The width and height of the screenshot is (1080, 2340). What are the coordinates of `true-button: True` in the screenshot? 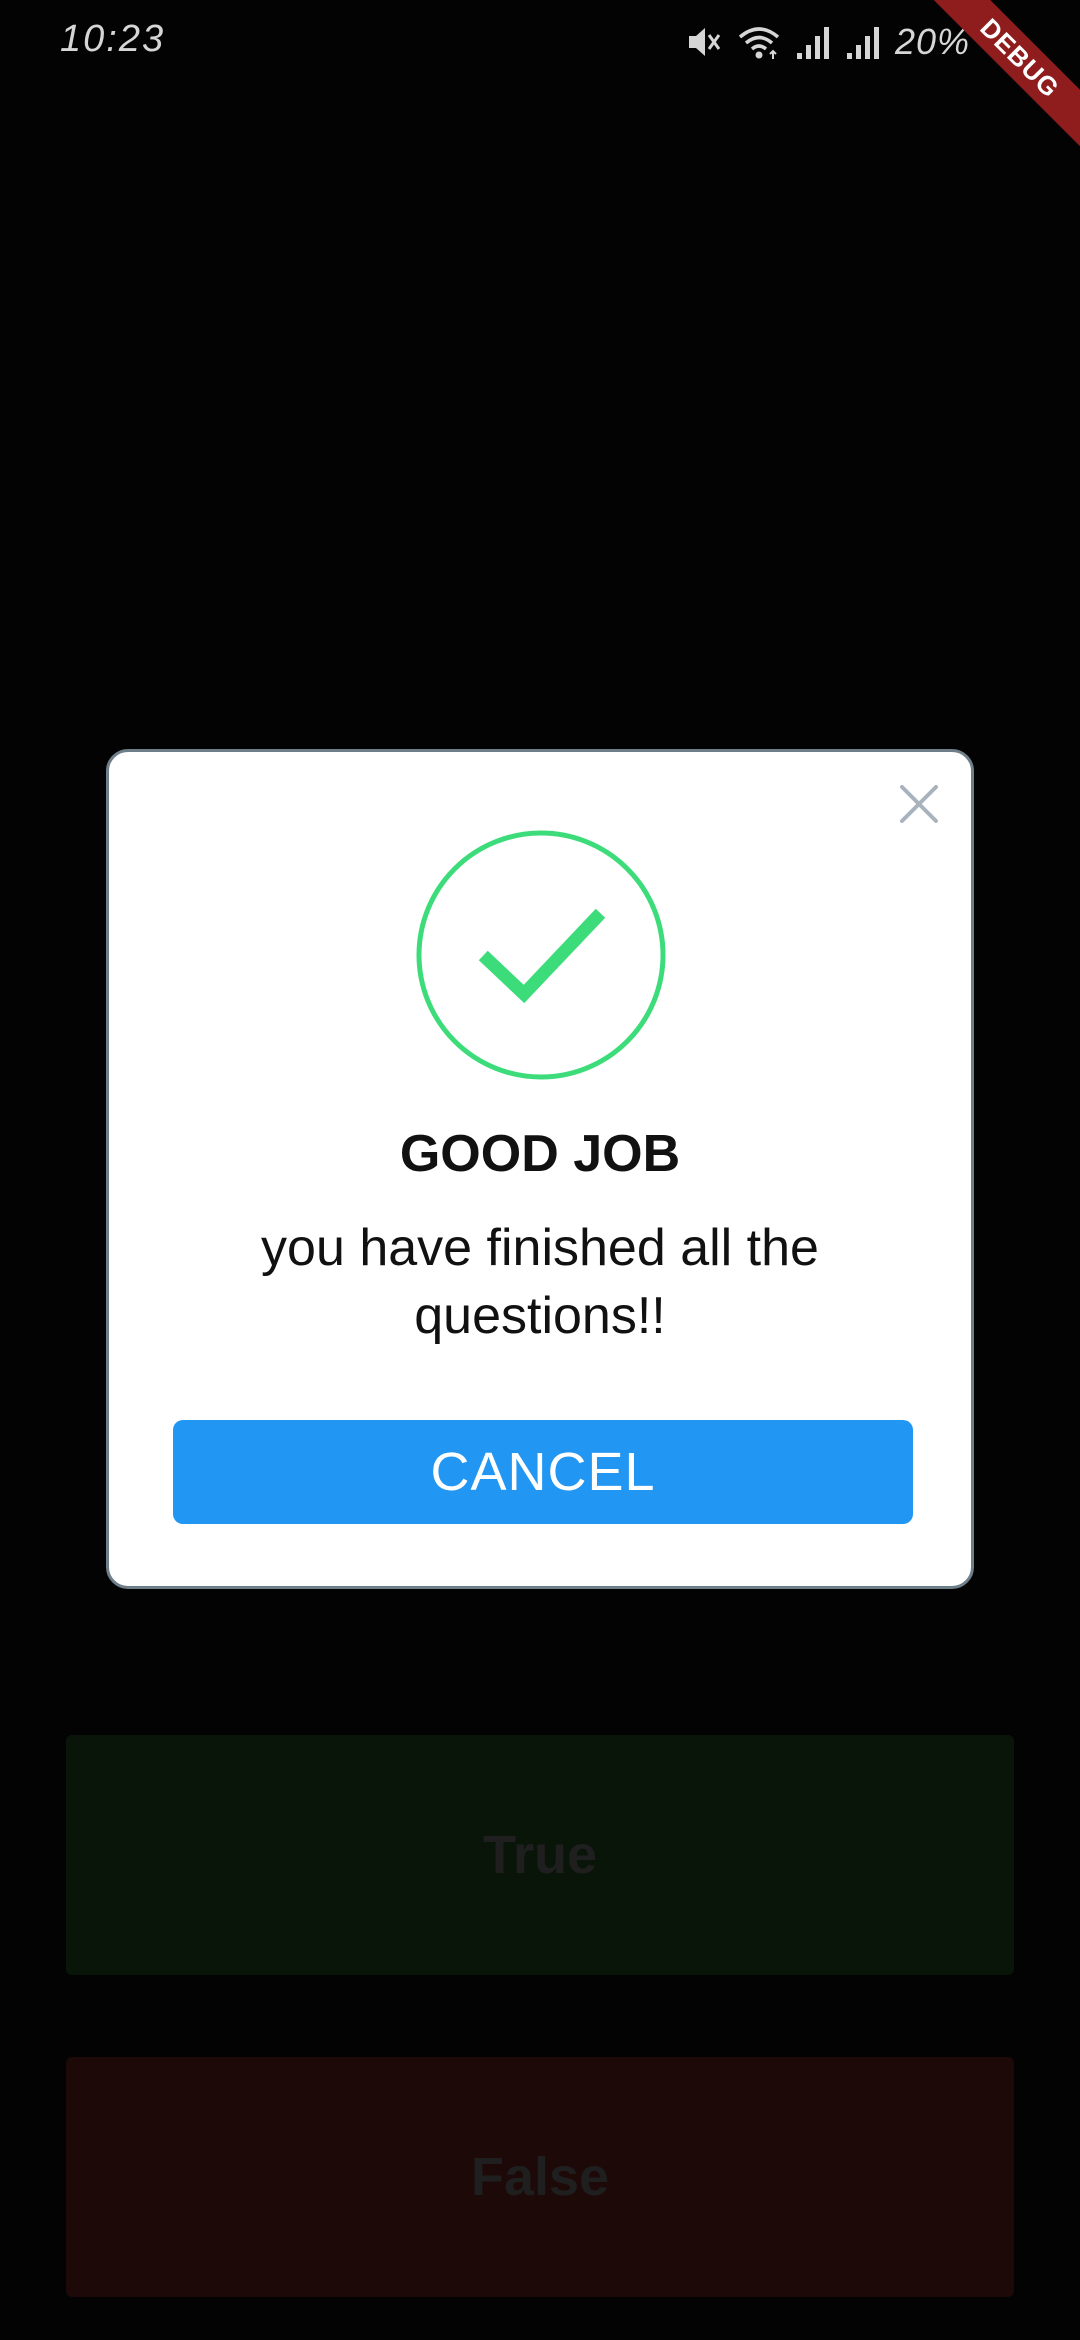 It's located at (540, 1855).